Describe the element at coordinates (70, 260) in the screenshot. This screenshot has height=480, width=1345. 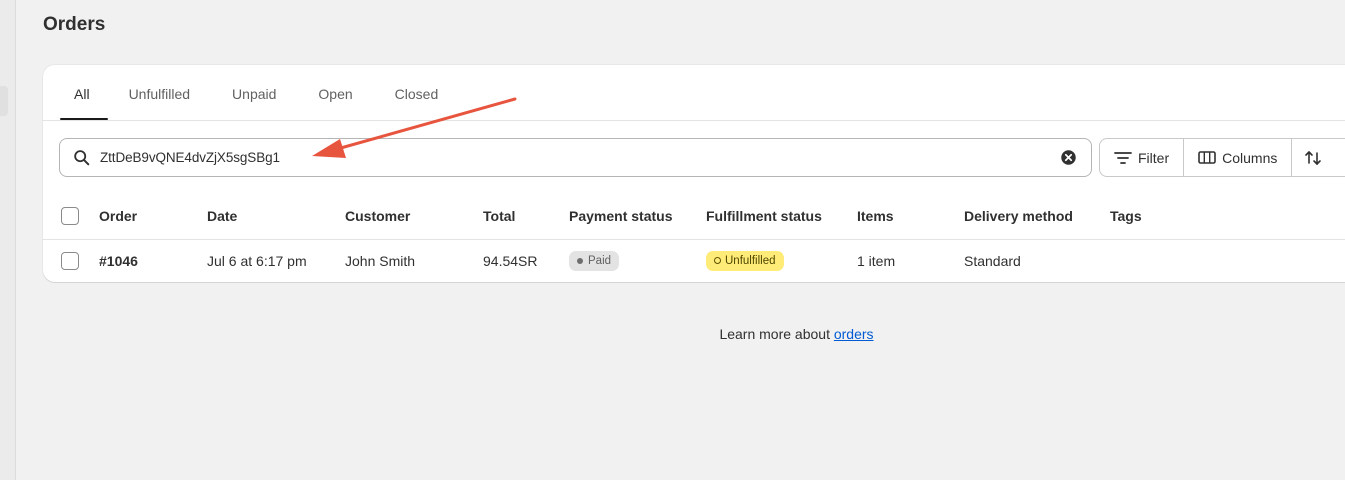
I see `row-checkbox` at that location.